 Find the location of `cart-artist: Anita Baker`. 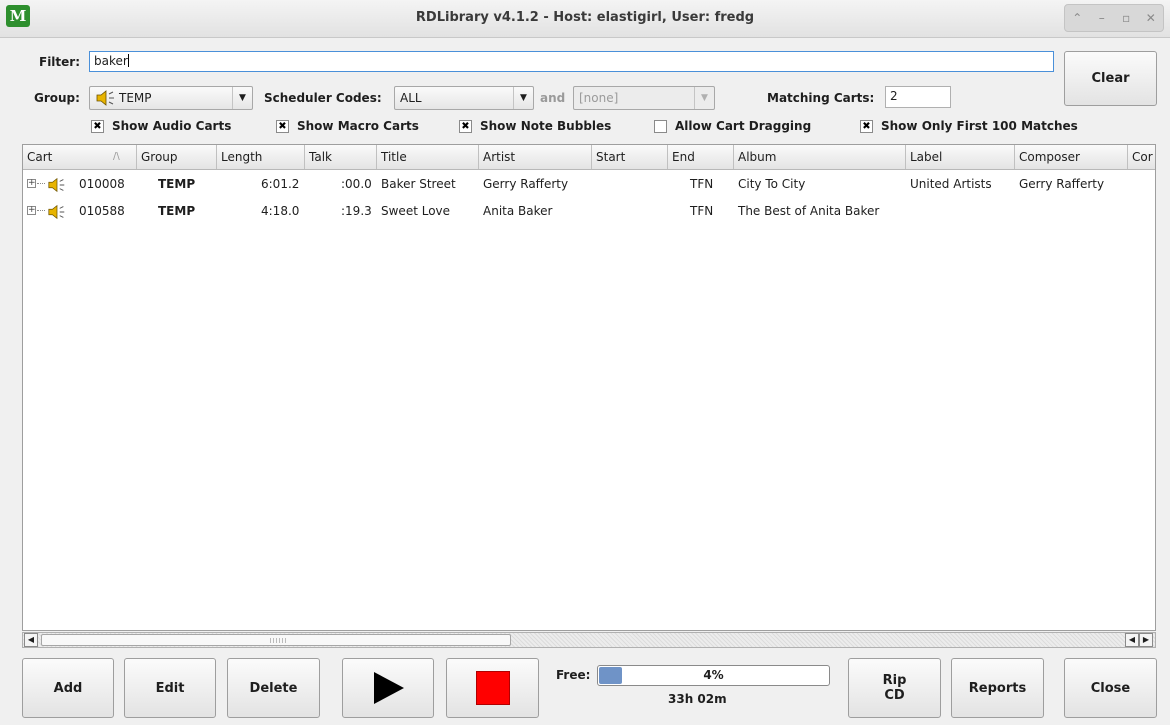

cart-artist: Anita Baker is located at coordinates (518, 211).